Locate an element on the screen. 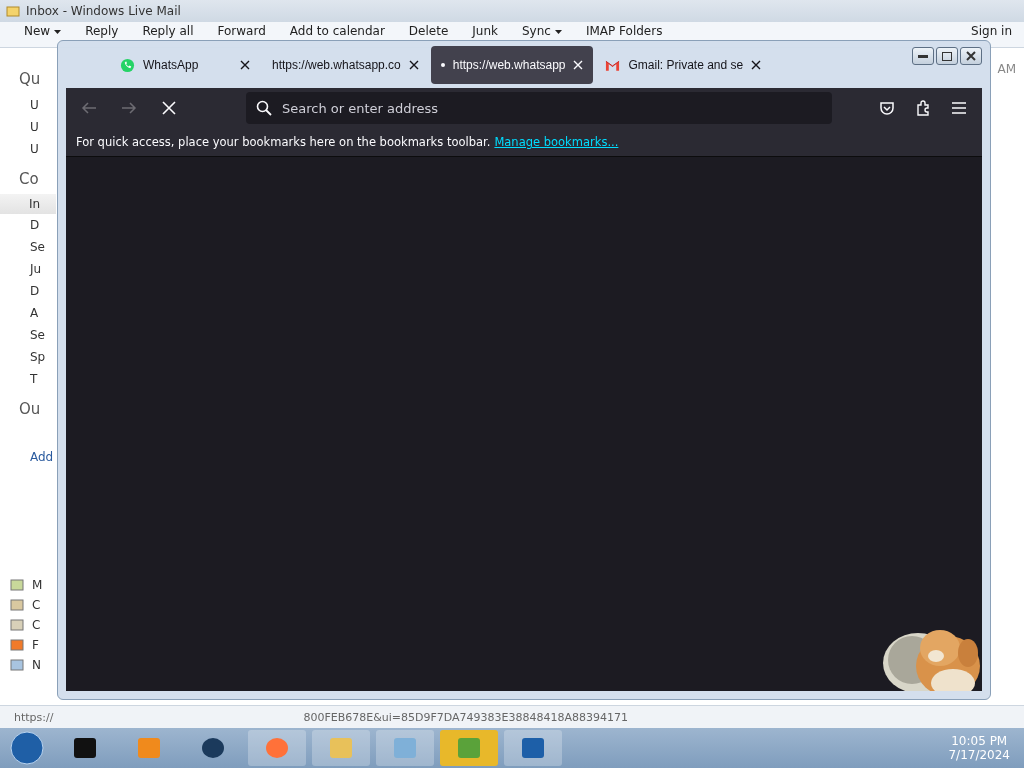  browser-tab: WhatsApp is located at coordinates (185, 65).